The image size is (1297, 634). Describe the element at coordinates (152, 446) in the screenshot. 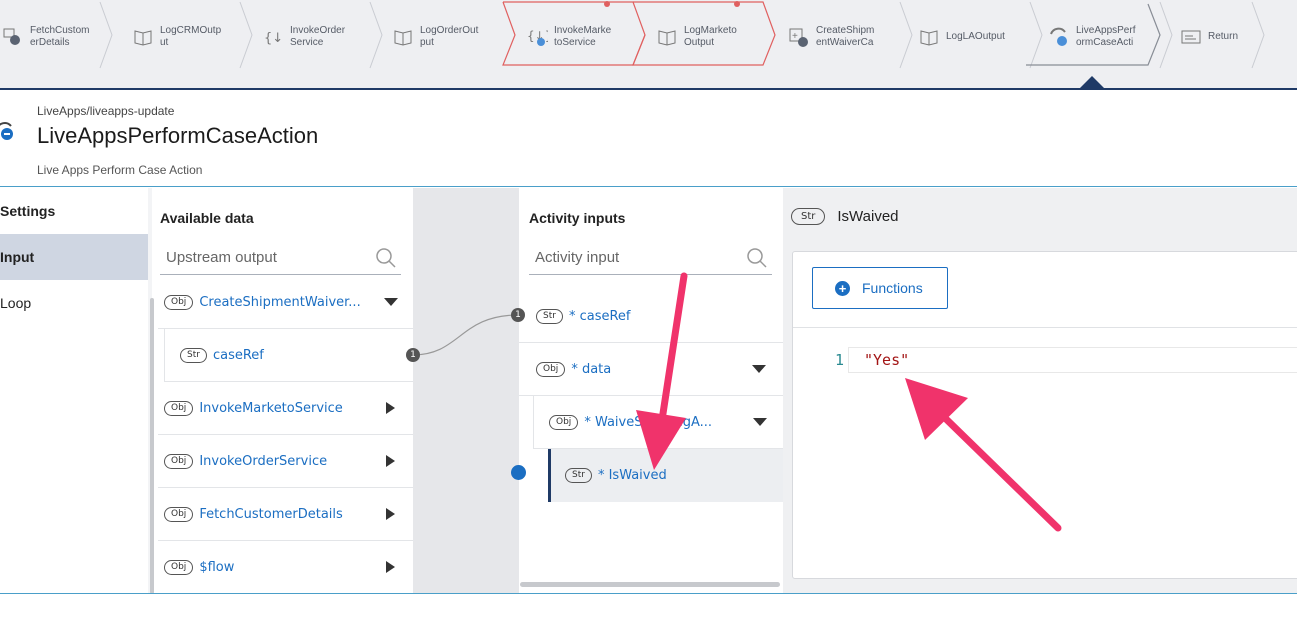

I see `available-scrollbar` at that location.